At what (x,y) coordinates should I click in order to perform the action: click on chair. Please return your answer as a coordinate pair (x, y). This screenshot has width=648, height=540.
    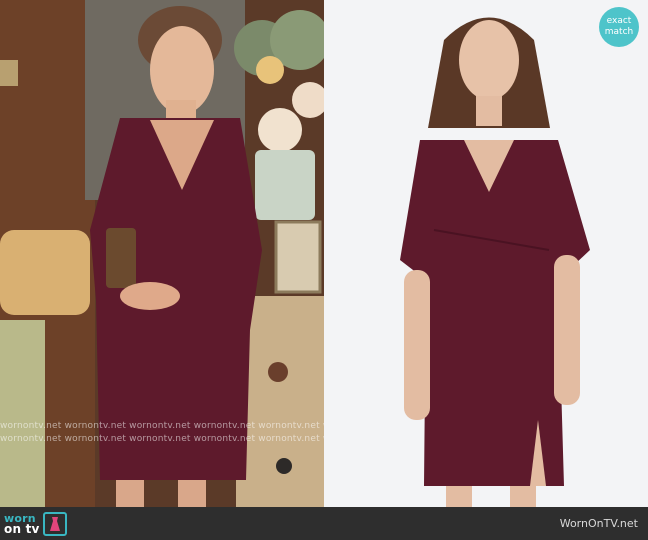
    Looking at the image, I should click on (22, 413).